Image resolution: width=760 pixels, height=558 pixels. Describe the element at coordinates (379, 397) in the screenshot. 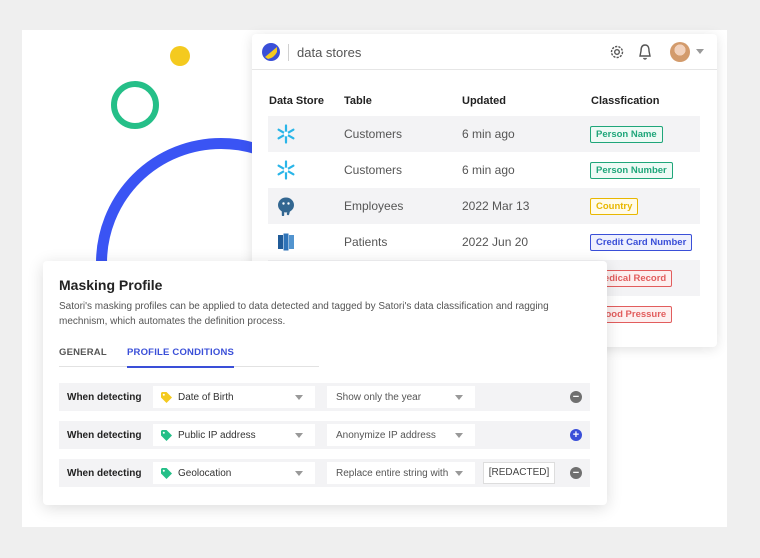

I see `action-select-value: Show only the year` at that location.